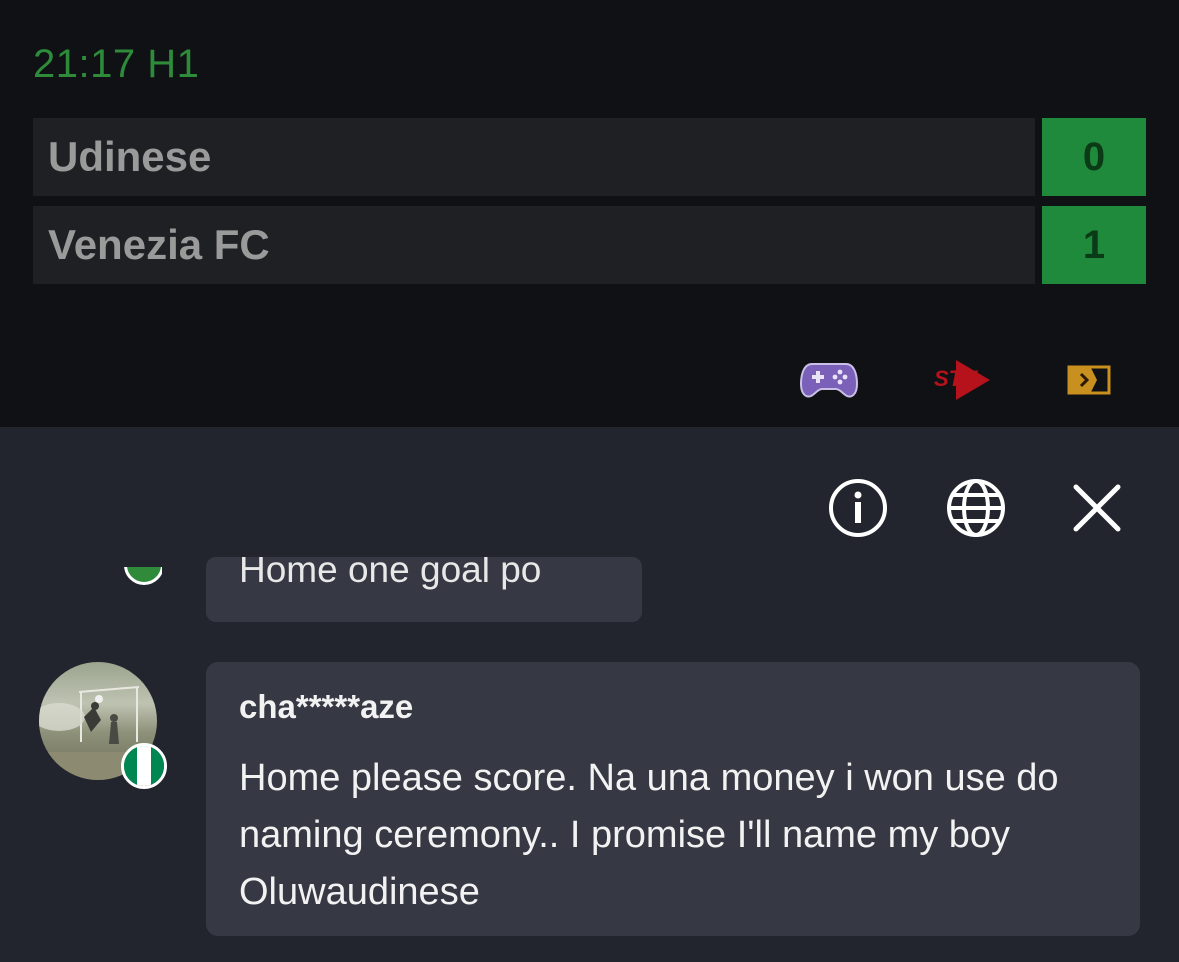 The height and width of the screenshot is (962, 1179). What do you see at coordinates (955, 378) in the screenshot?
I see `stv-label: STV` at bounding box center [955, 378].